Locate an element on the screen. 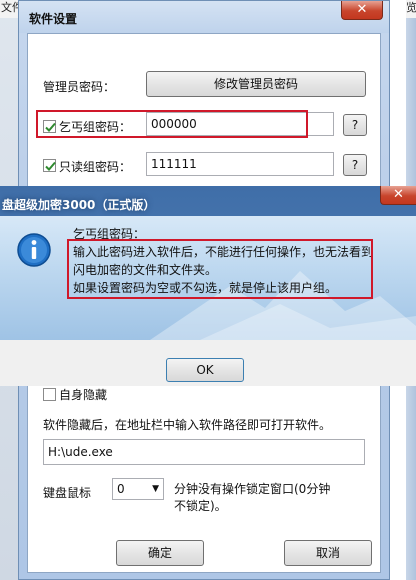  self-hide-checkbox is located at coordinates (49, 394).